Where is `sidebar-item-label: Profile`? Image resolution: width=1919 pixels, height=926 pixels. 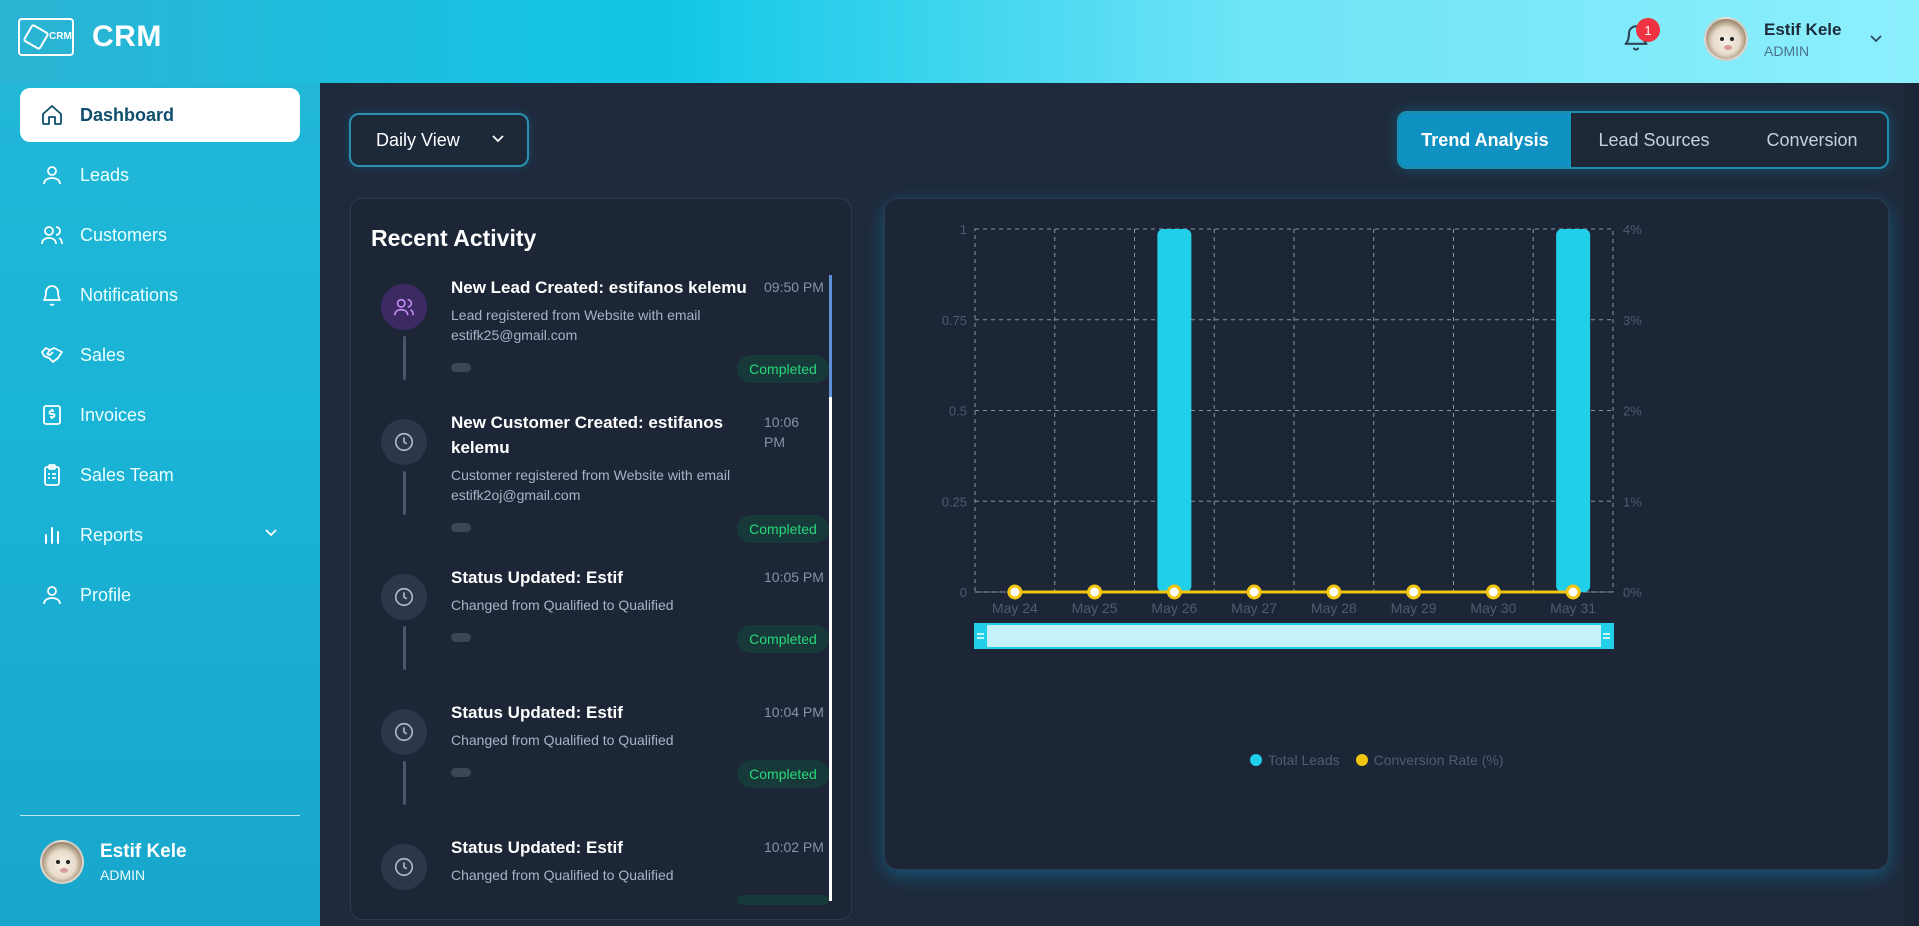
sidebar-item-label: Profile is located at coordinates (106, 594).